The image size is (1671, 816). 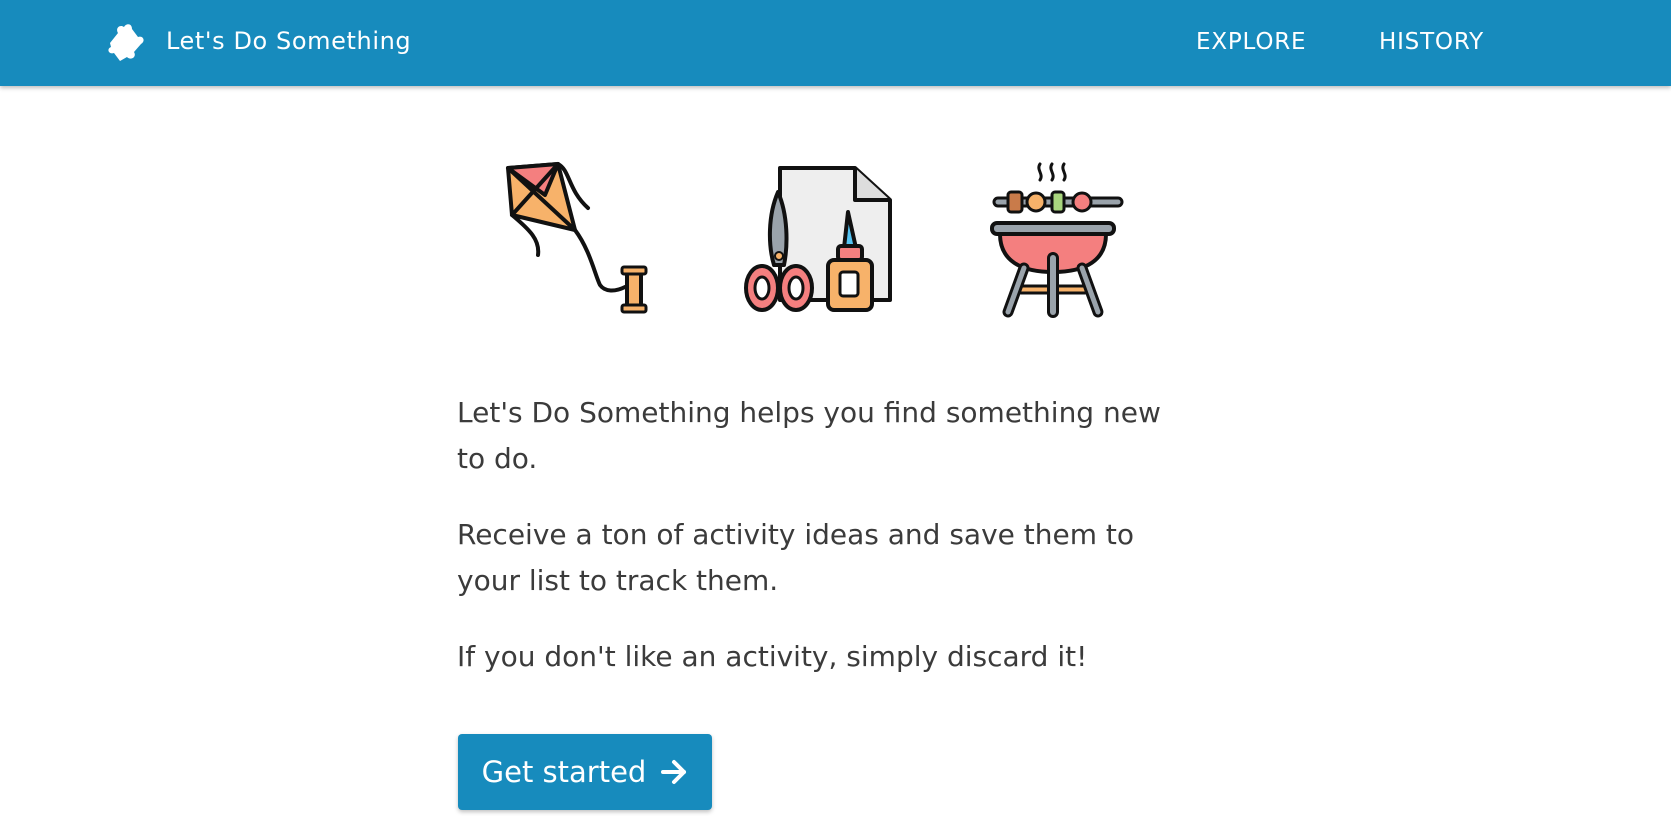 What do you see at coordinates (1060, 240) in the screenshot?
I see `barbecue-grill-icon` at bounding box center [1060, 240].